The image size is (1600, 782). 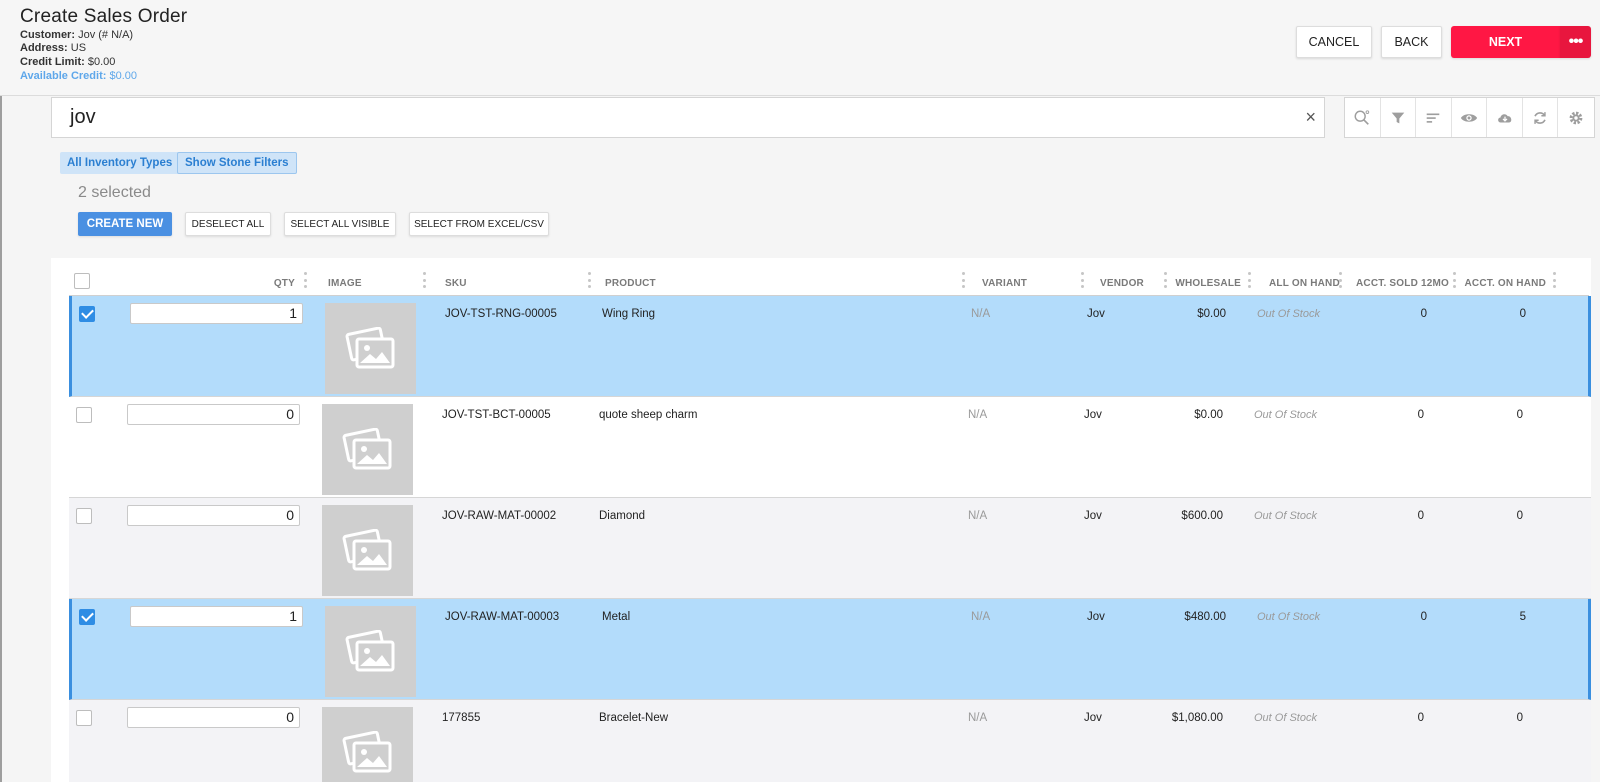 I want to click on sku-cell: JOV-TST-RNG-00005, so click(x=501, y=314).